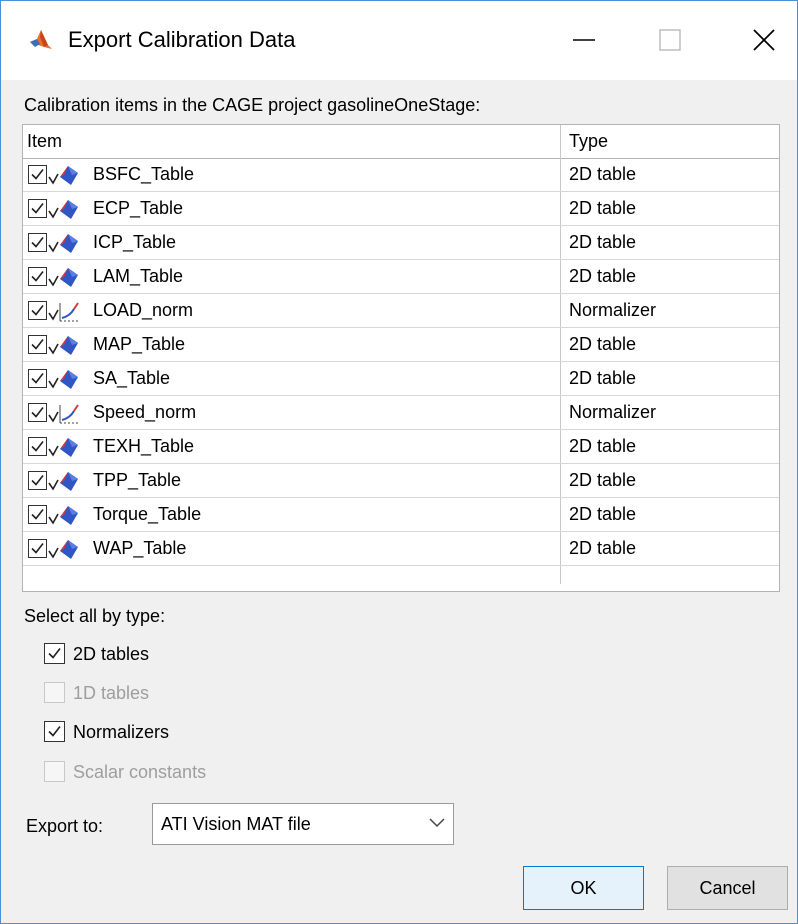 Image resolution: width=798 pixels, height=924 pixels. I want to click on row-item-name: TPP_Table, so click(137, 480).